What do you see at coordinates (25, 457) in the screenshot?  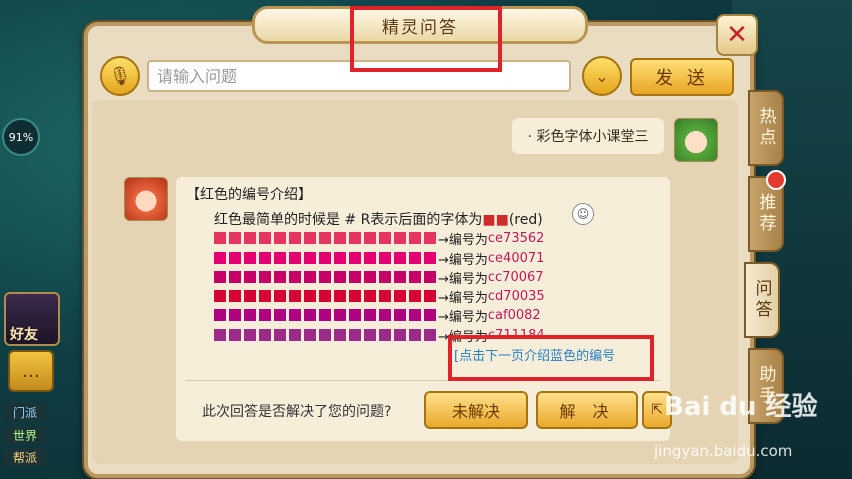 I see `channel-gang: 帮派` at bounding box center [25, 457].